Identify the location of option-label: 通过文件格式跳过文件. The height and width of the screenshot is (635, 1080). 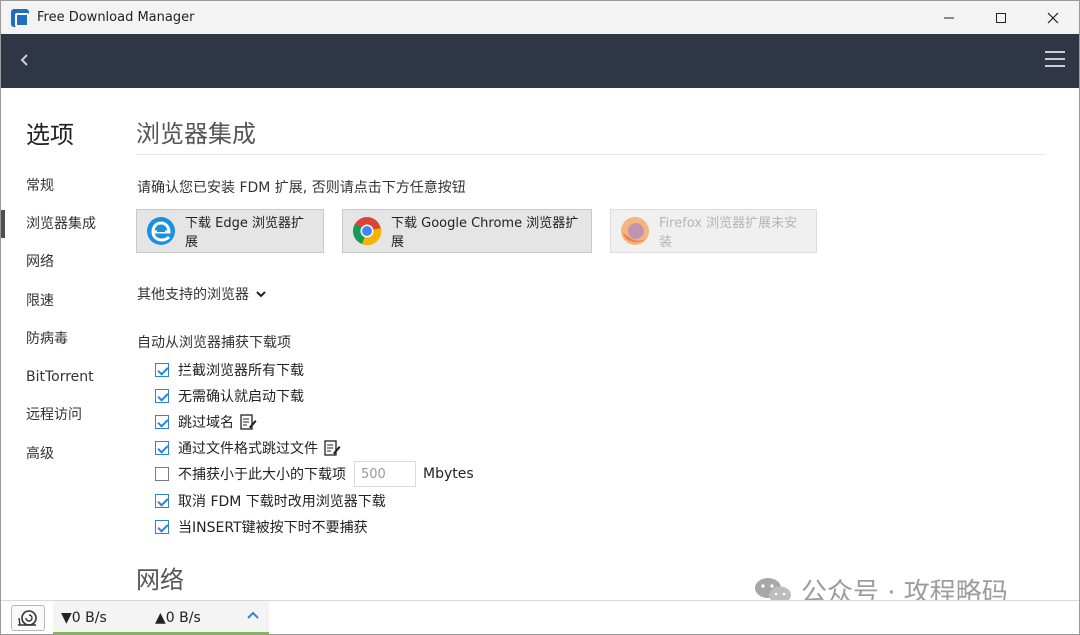
(248, 449).